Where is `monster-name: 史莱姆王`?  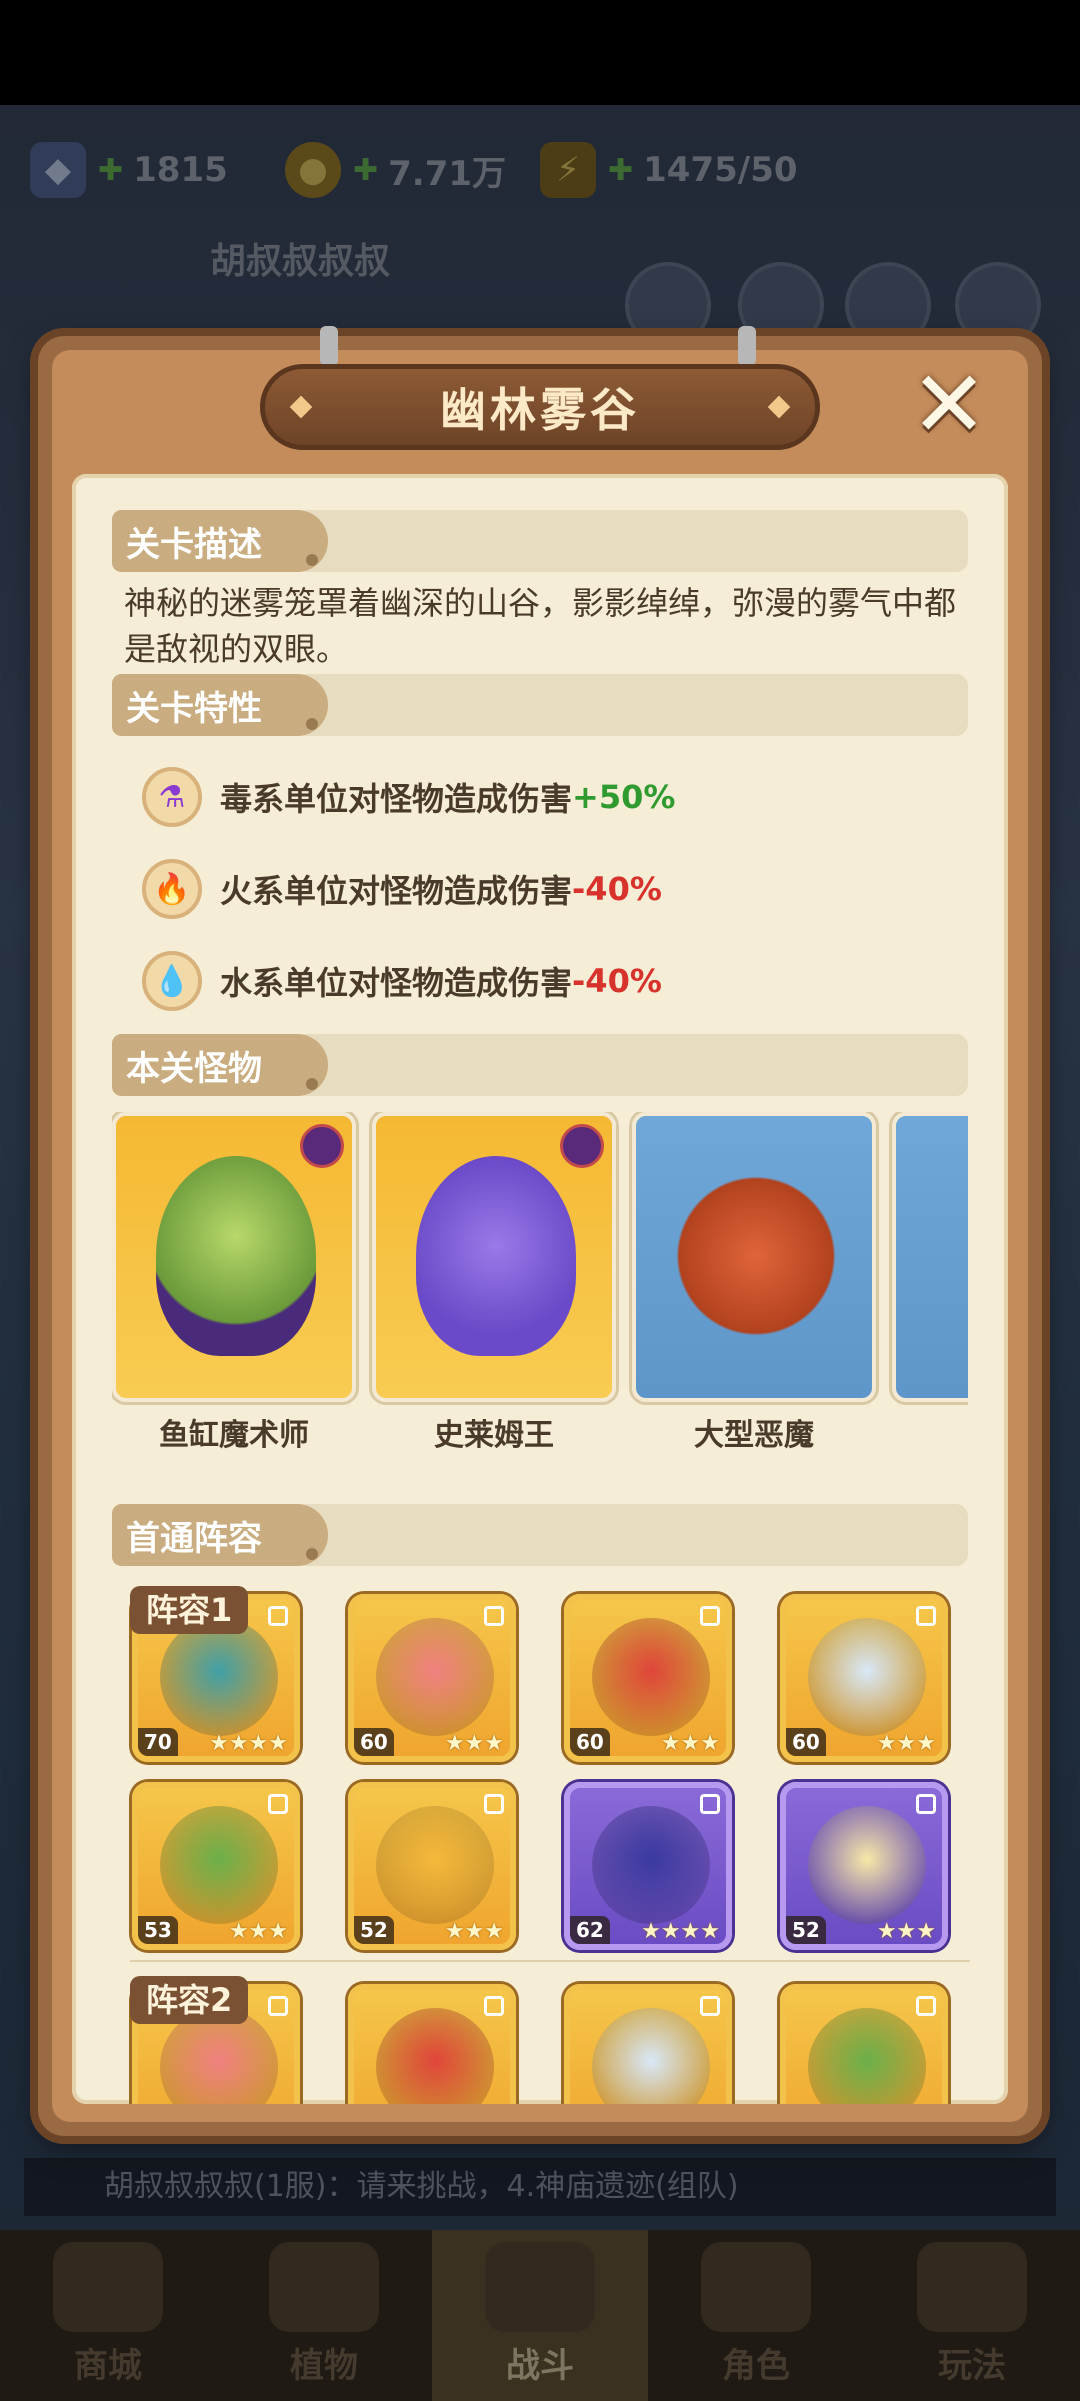
monster-name: 史莱姆王 is located at coordinates (494, 1435).